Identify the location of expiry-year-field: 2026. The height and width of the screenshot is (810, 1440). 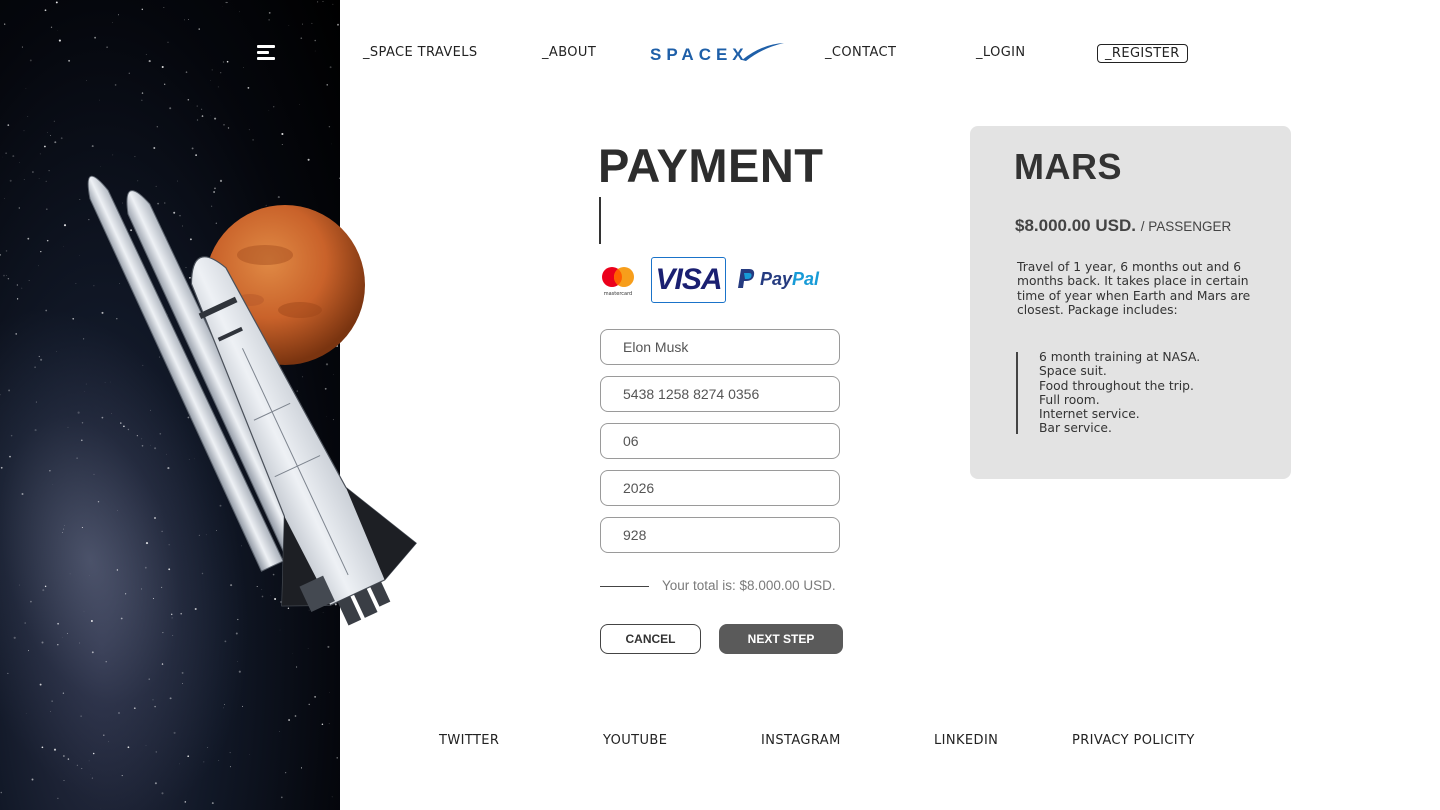
(720, 488).